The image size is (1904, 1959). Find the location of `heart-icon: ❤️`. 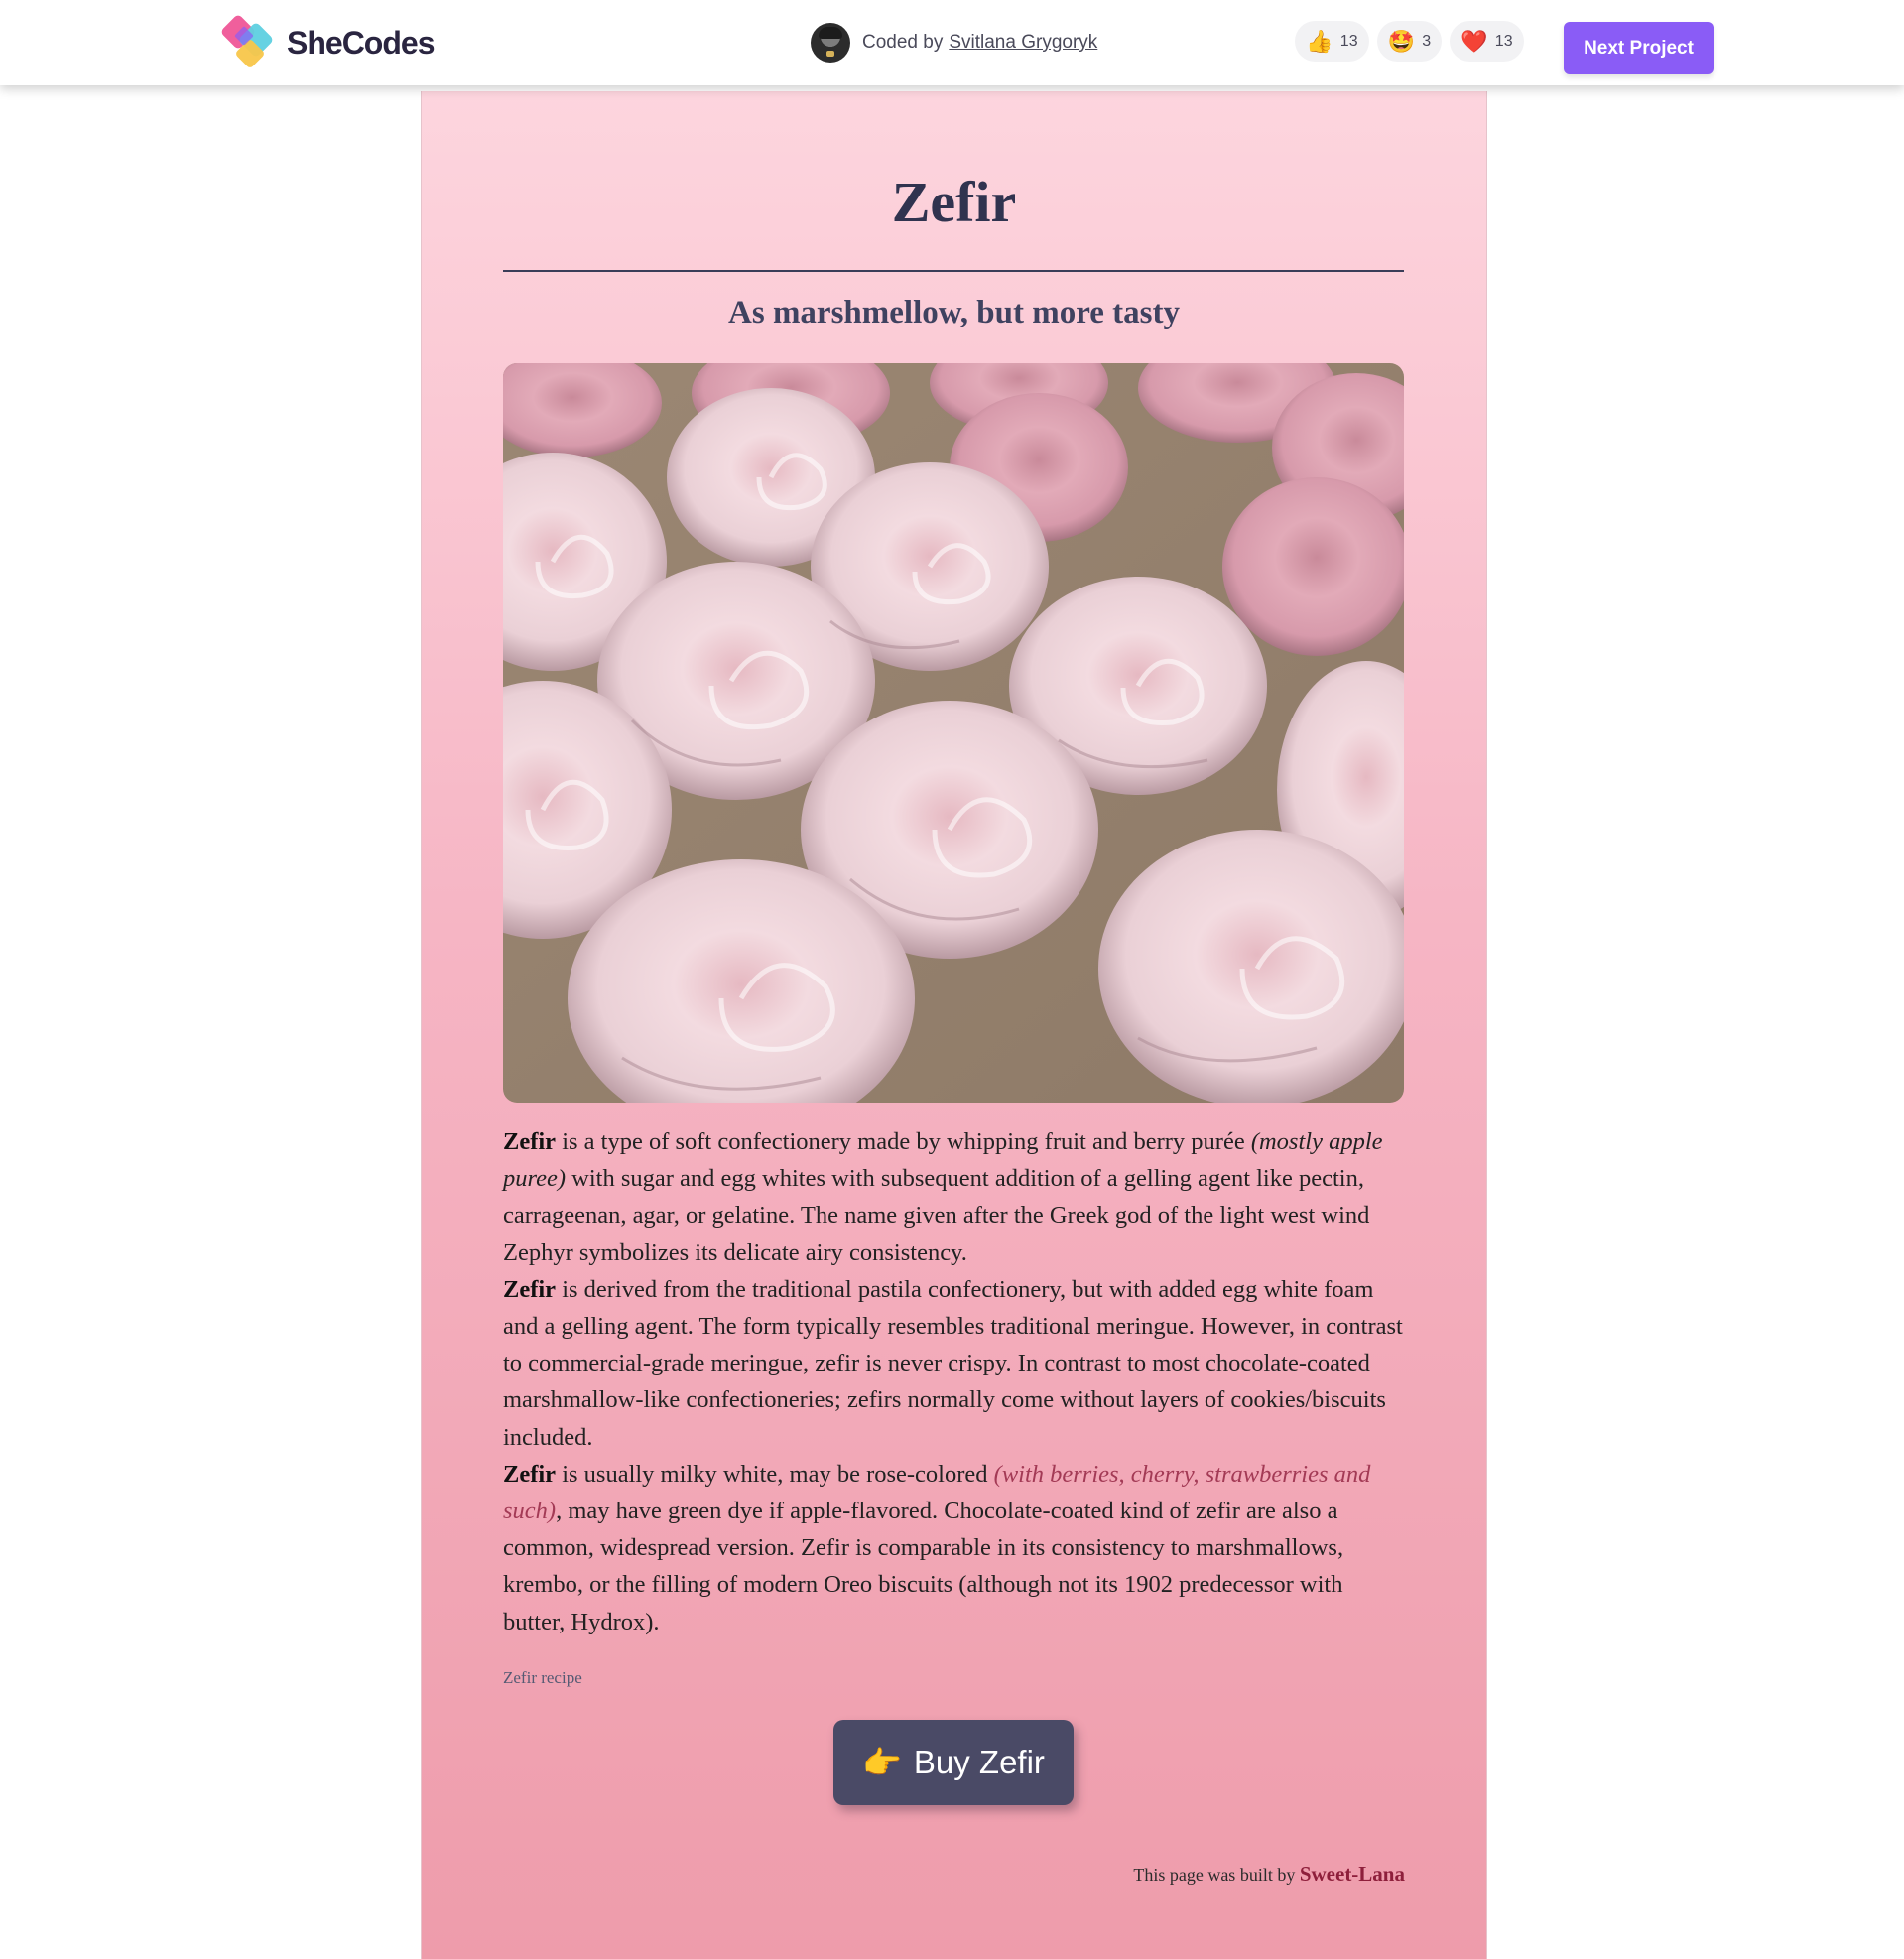

heart-icon: ❤️ is located at coordinates (1474, 41).